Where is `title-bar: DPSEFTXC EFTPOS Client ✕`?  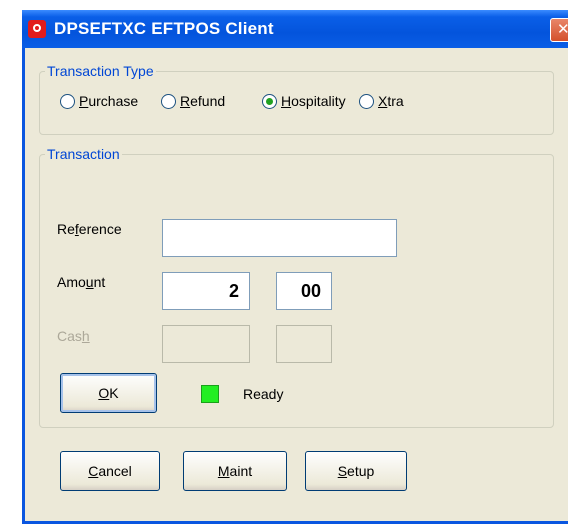
title-bar: DPSEFTXC EFTPOS Client ✕ is located at coordinates (295, 29).